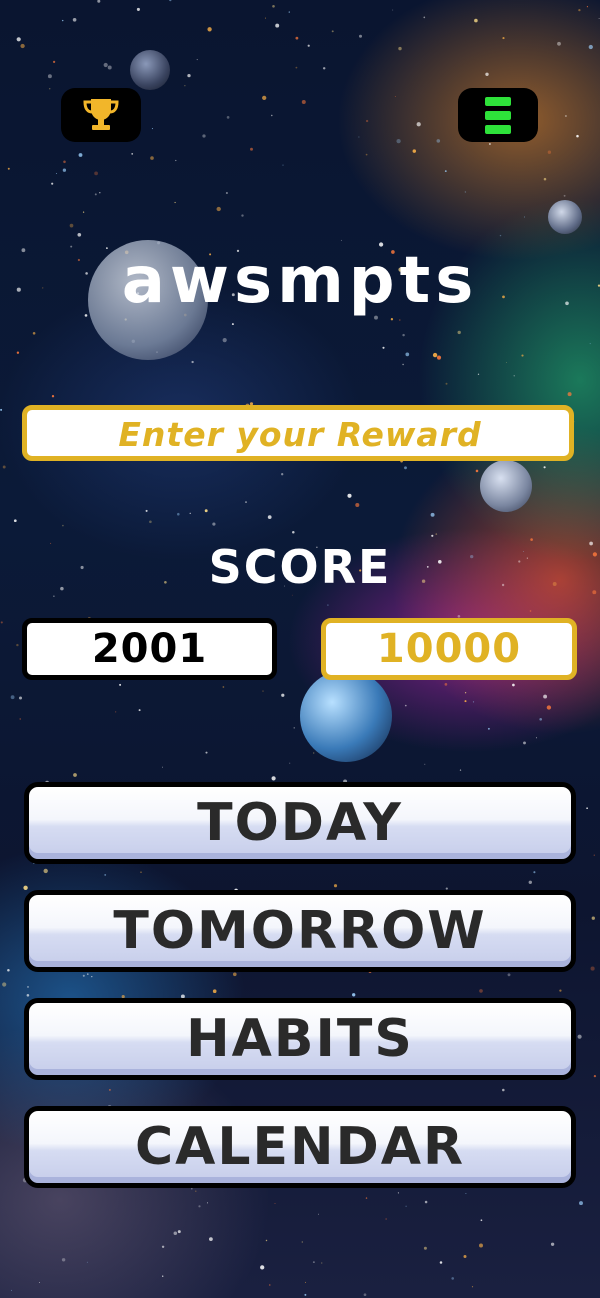  Describe the element at coordinates (300, 1147) in the screenshot. I see `calendar-button: CALENDAR` at that location.